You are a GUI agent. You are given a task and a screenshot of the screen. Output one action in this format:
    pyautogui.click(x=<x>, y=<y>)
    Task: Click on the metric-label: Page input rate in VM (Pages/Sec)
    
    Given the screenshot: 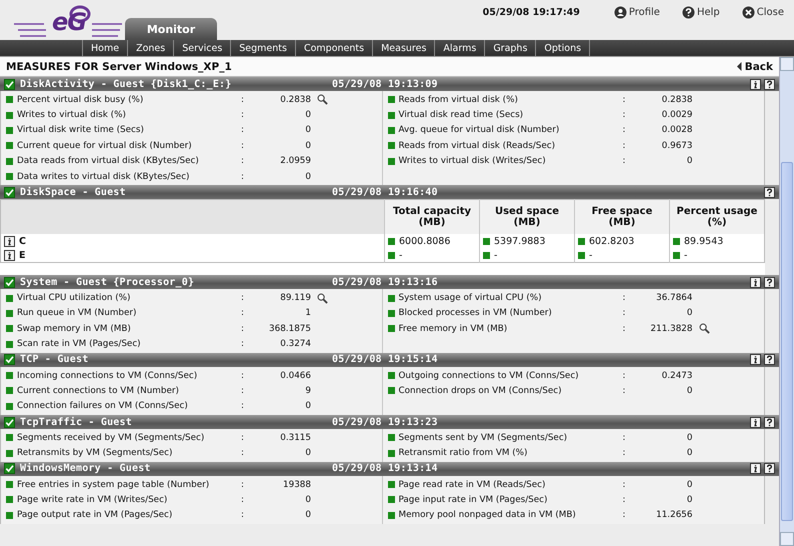 What is the action you would take?
    pyautogui.click(x=473, y=499)
    